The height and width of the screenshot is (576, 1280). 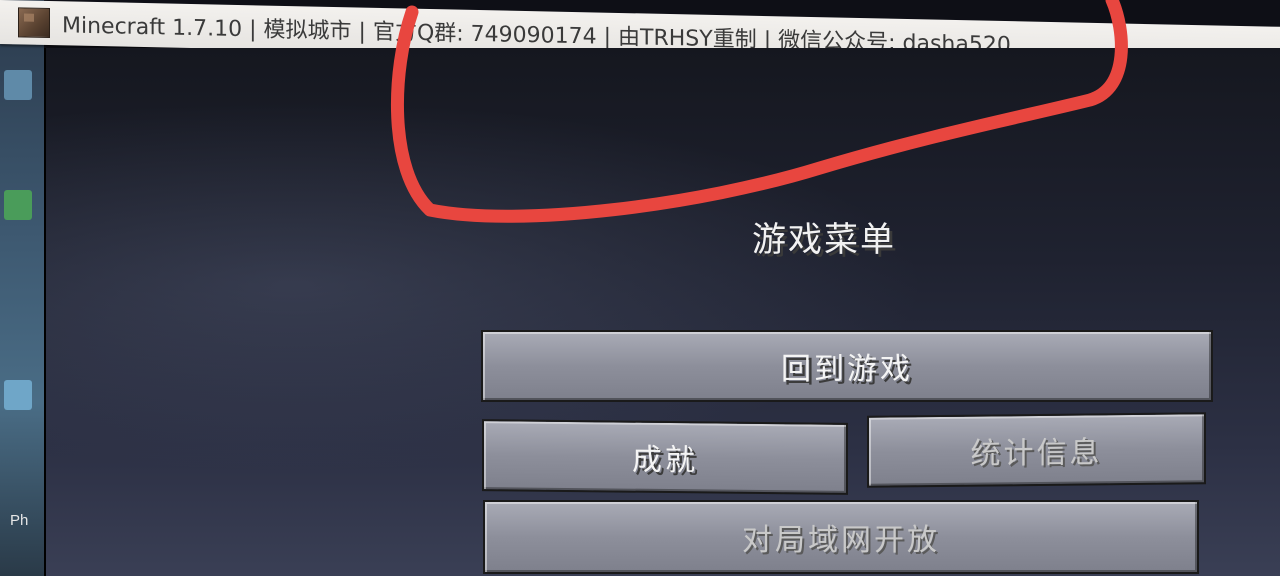 I want to click on desktop-icon-label: Ph, so click(x=19, y=520).